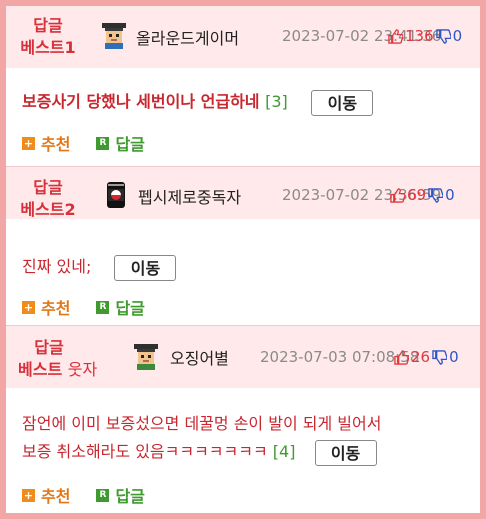  I want to click on vote-box: 69 0, so click(422, 195).